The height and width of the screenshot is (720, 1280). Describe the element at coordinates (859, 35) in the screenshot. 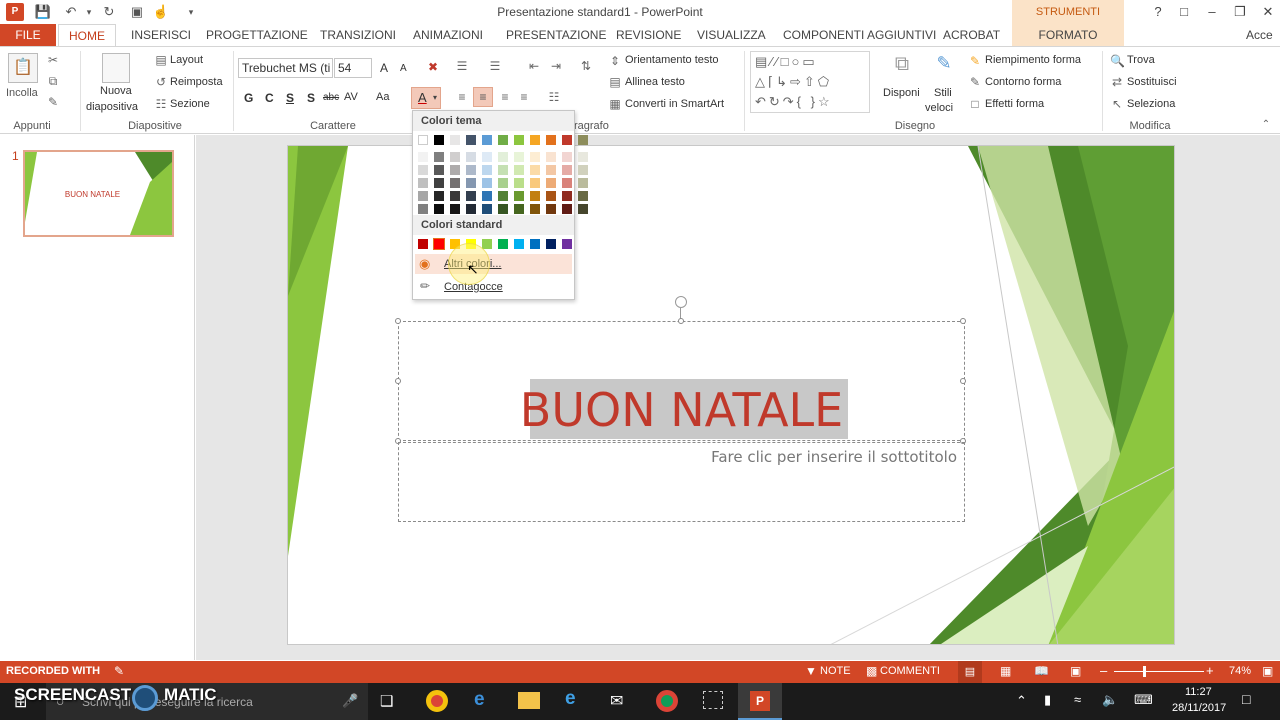

I see `tab-componenti: COMPONENTI AGGIUNTIVI` at that location.